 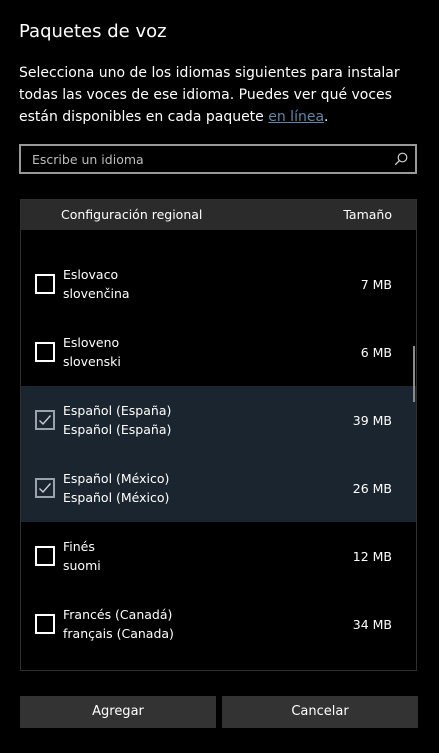 I want to click on language-label: Esloveno, so click(x=91, y=342).